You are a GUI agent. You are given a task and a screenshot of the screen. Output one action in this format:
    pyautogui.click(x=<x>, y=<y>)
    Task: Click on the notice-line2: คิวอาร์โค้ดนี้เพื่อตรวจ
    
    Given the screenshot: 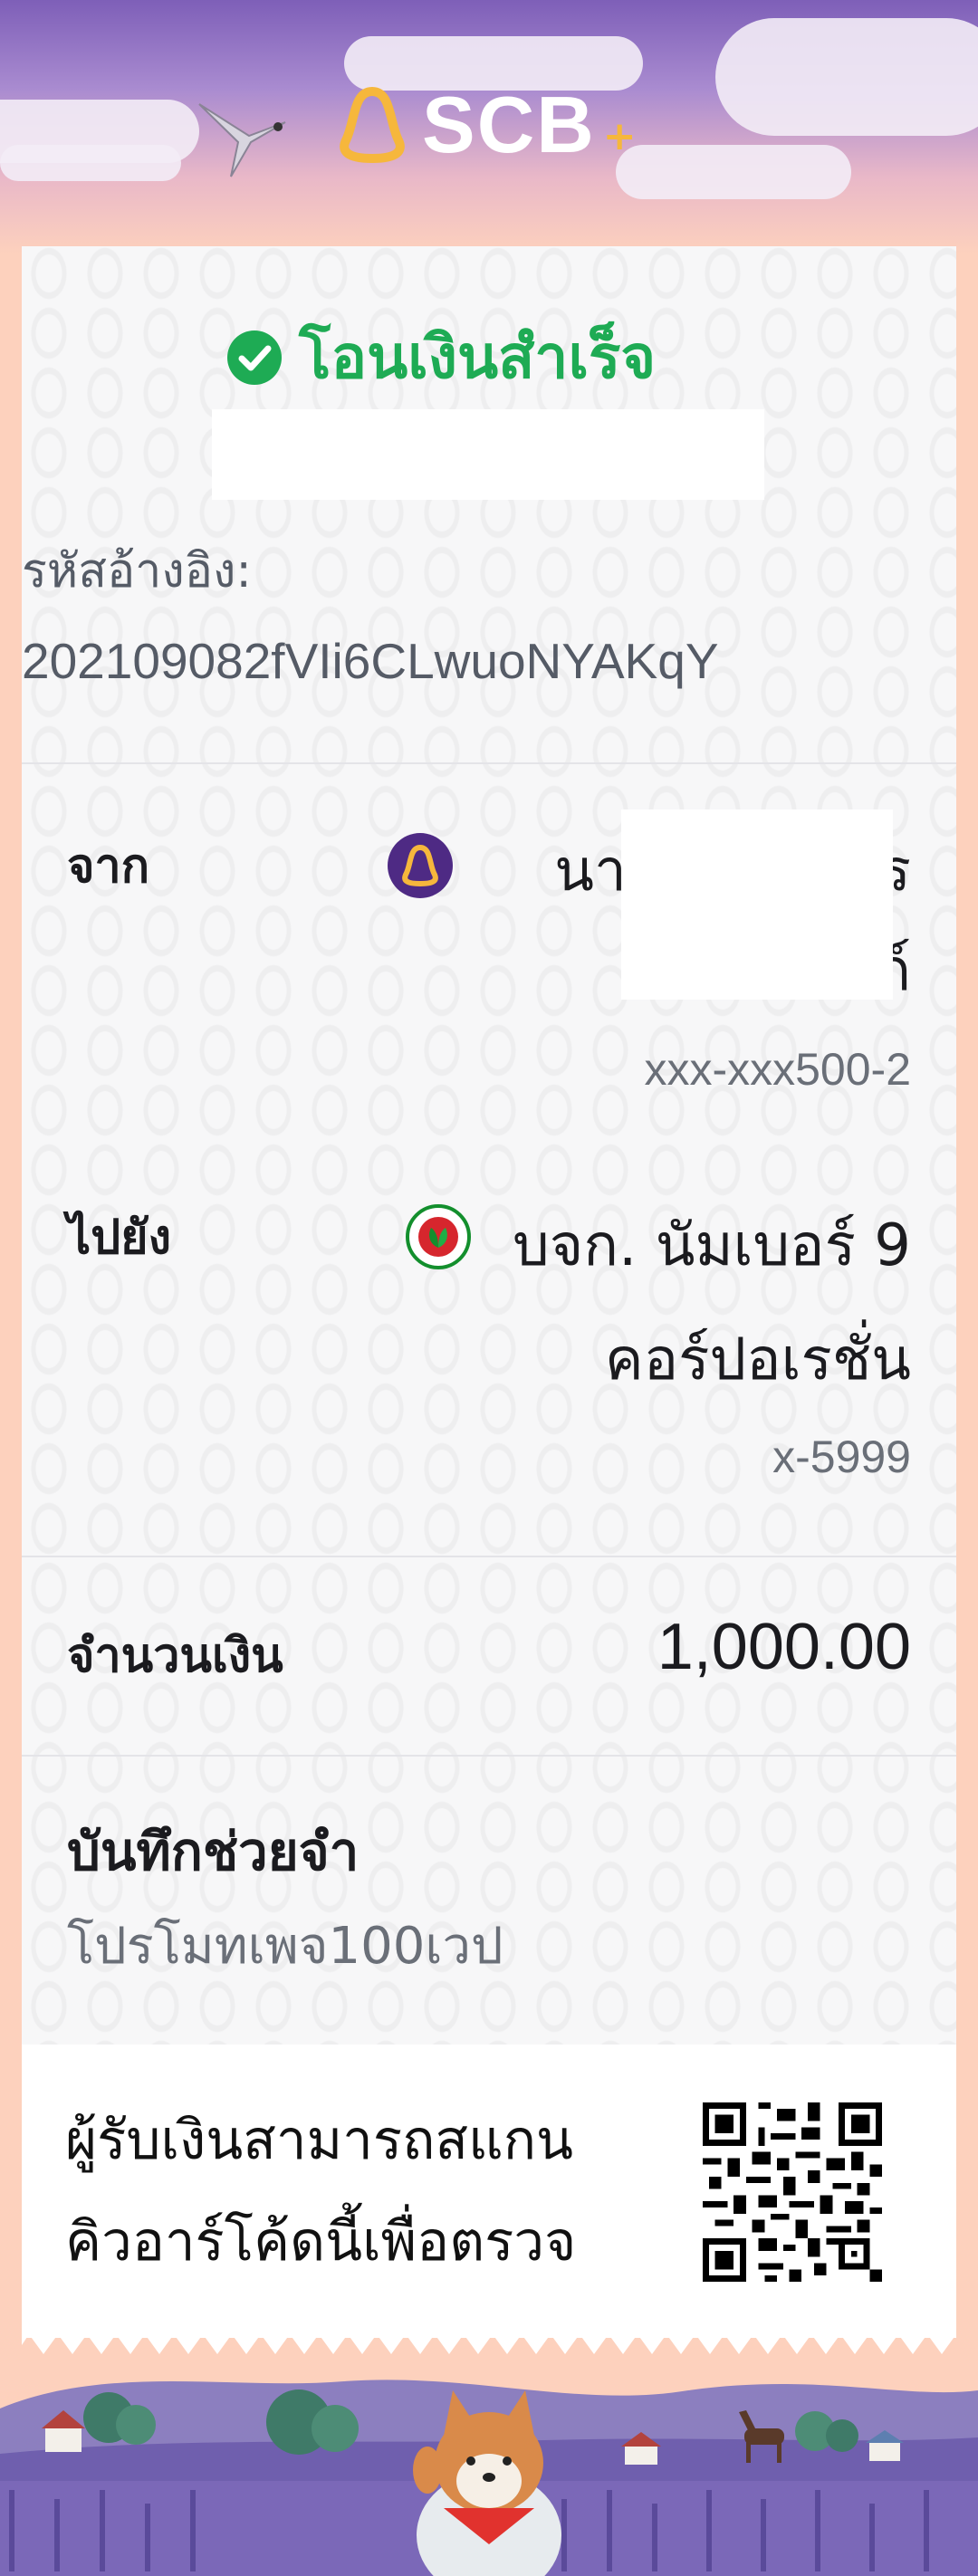 What is the action you would take?
    pyautogui.click(x=321, y=2242)
    